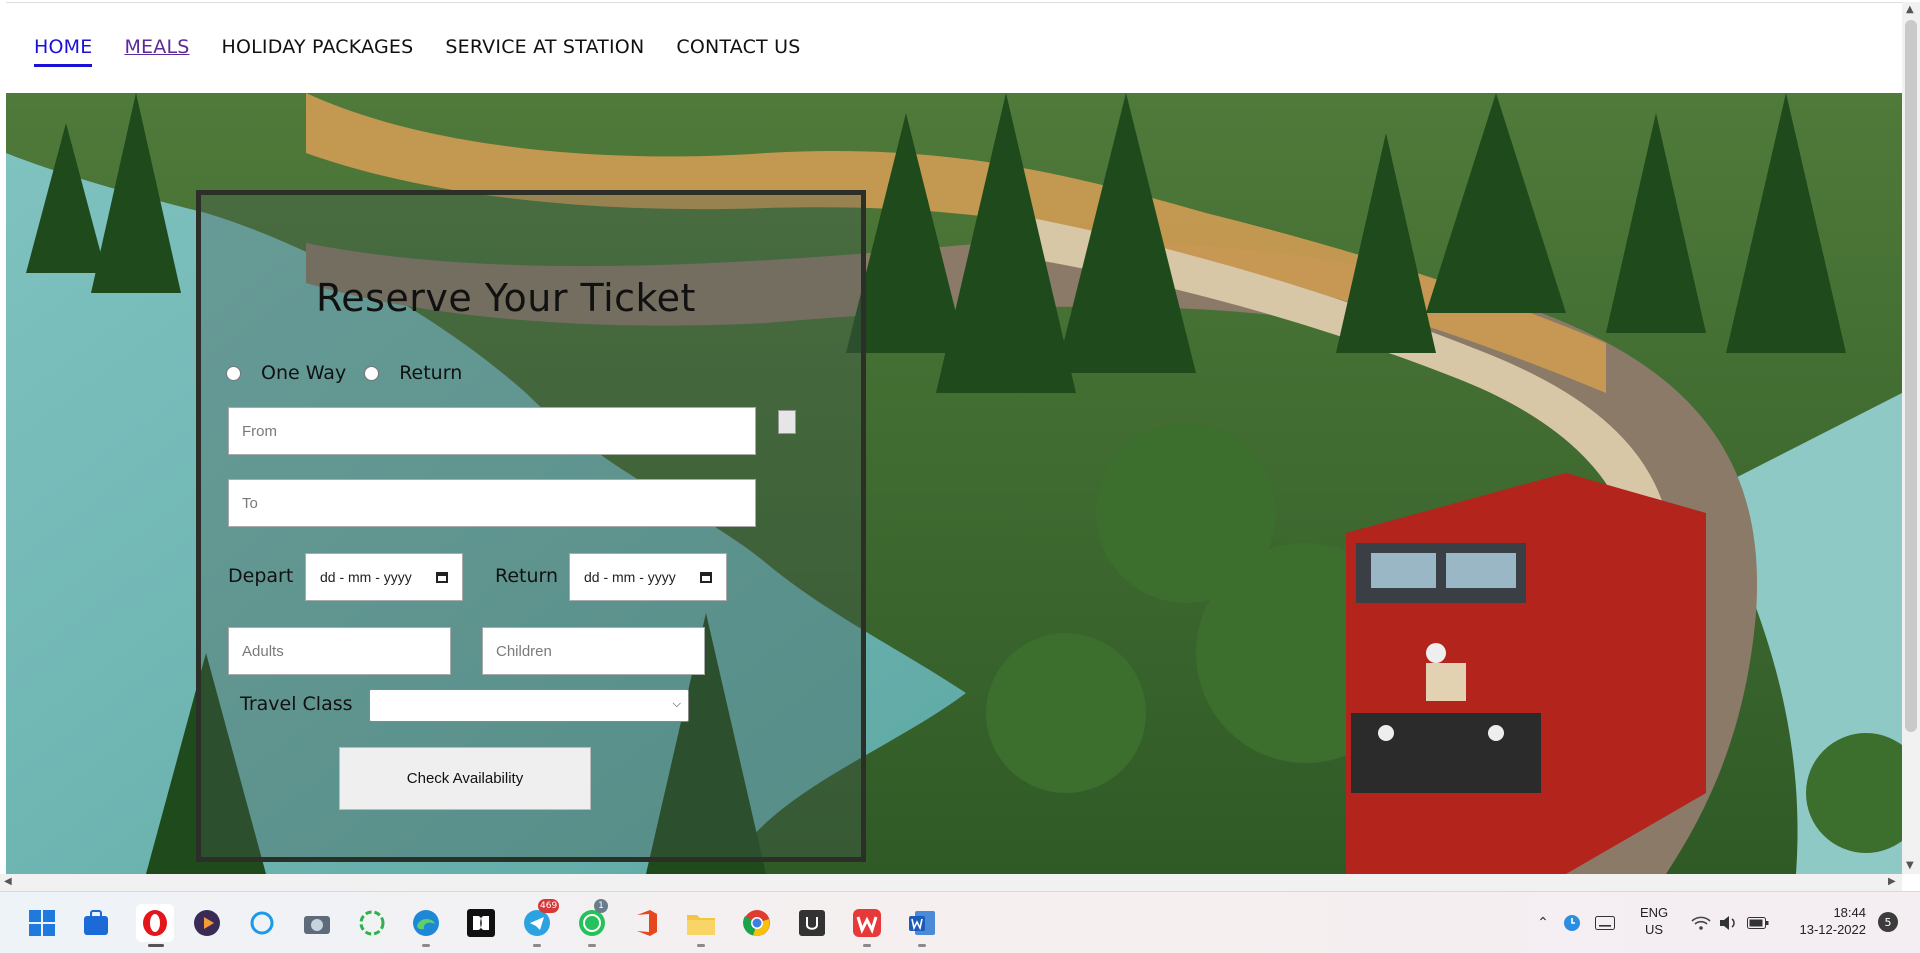  Describe the element at coordinates (527, 576) in the screenshot. I see `return-label: Return` at that location.